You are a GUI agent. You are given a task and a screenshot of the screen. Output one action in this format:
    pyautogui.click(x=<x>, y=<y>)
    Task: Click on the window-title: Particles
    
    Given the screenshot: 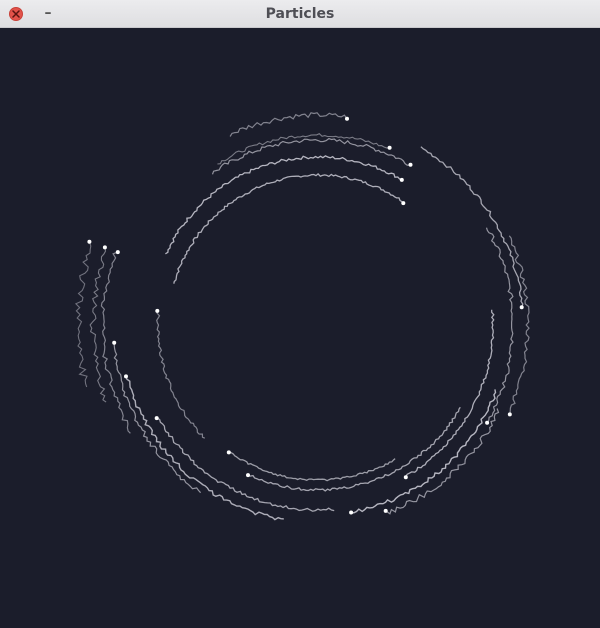 What is the action you would take?
    pyautogui.click(x=300, y=14)
    